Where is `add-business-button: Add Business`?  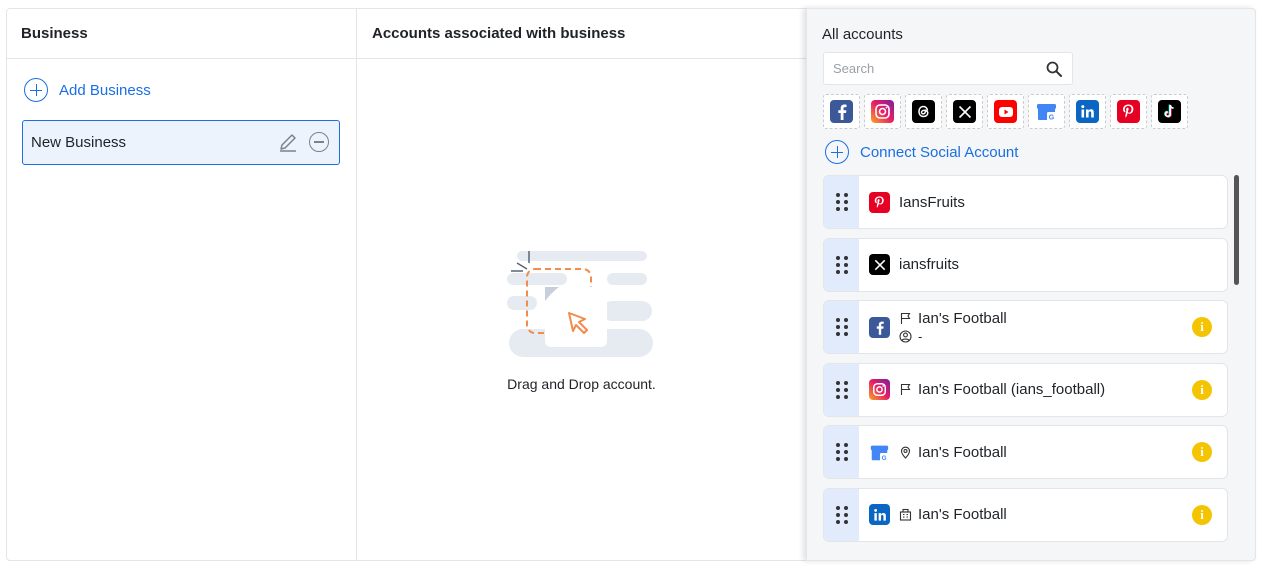
add-business-button: Add Business is located at coordinates (87, 90).